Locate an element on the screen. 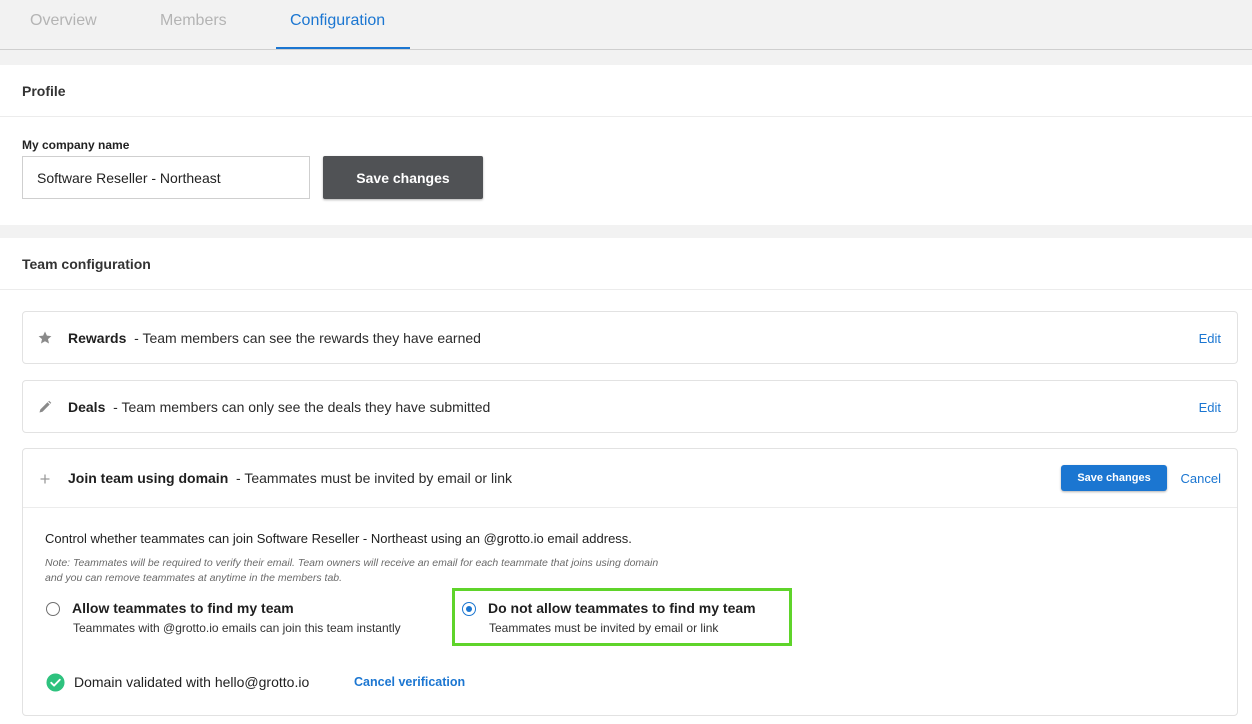 Image resolution: width=1252 pixels, height=724 pixels. tab-members: Members is located at coordinates (193, 24).